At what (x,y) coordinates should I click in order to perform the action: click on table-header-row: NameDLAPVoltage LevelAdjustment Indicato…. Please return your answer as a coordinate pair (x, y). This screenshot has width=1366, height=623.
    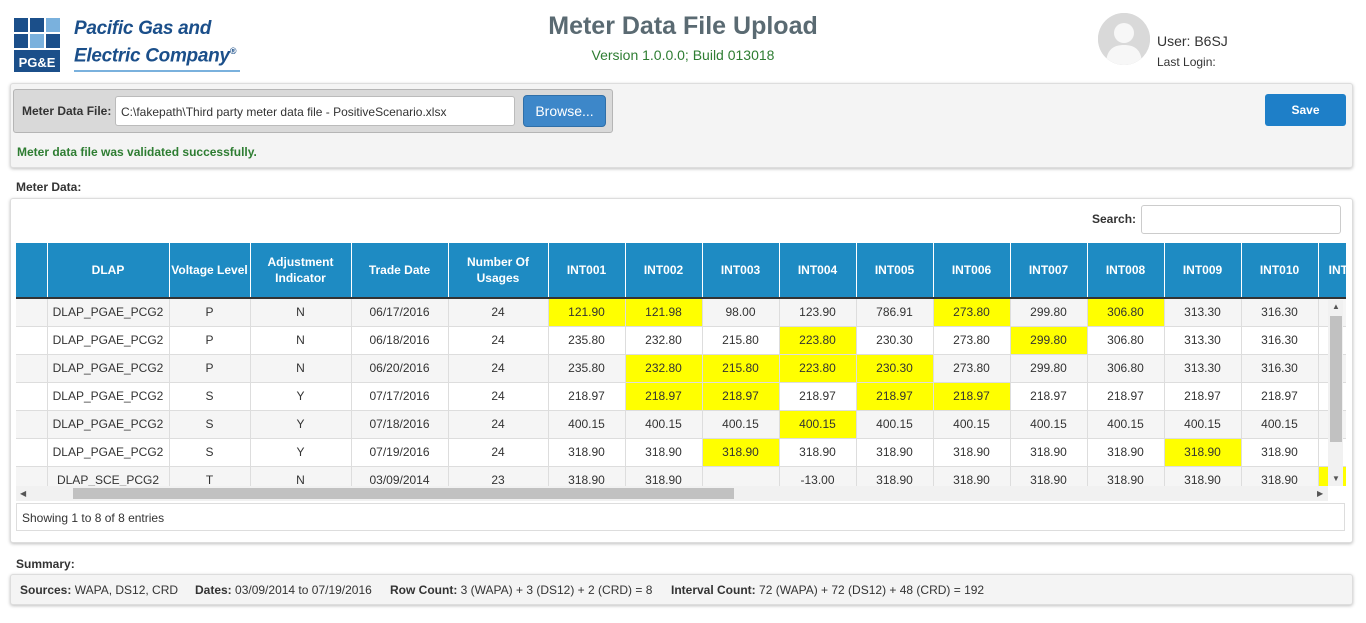
    Looking at the image, I should click on (681, 271).